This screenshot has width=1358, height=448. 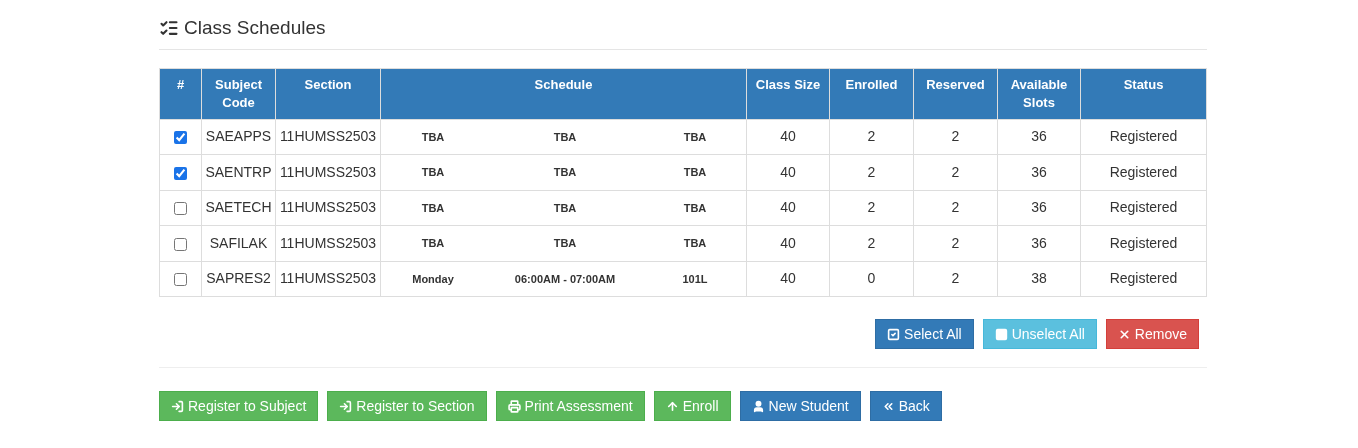 I want to click on schedule-day: Monday, so click(x=433, y=278).